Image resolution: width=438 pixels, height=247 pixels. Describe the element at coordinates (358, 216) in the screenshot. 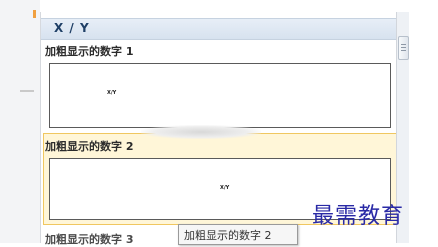

I see `watermark-text: 最需教育` at that location.